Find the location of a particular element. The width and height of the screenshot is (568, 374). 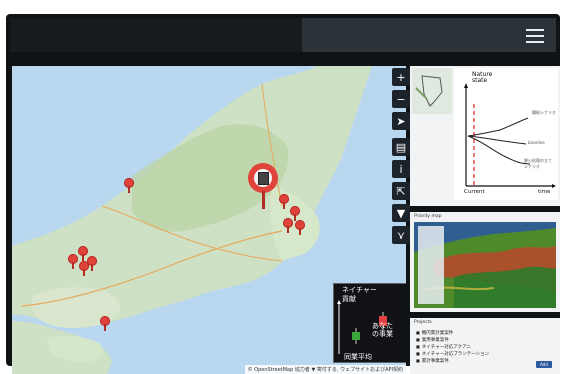

share-icon: ⇱ is located at coordinates (401, 191).